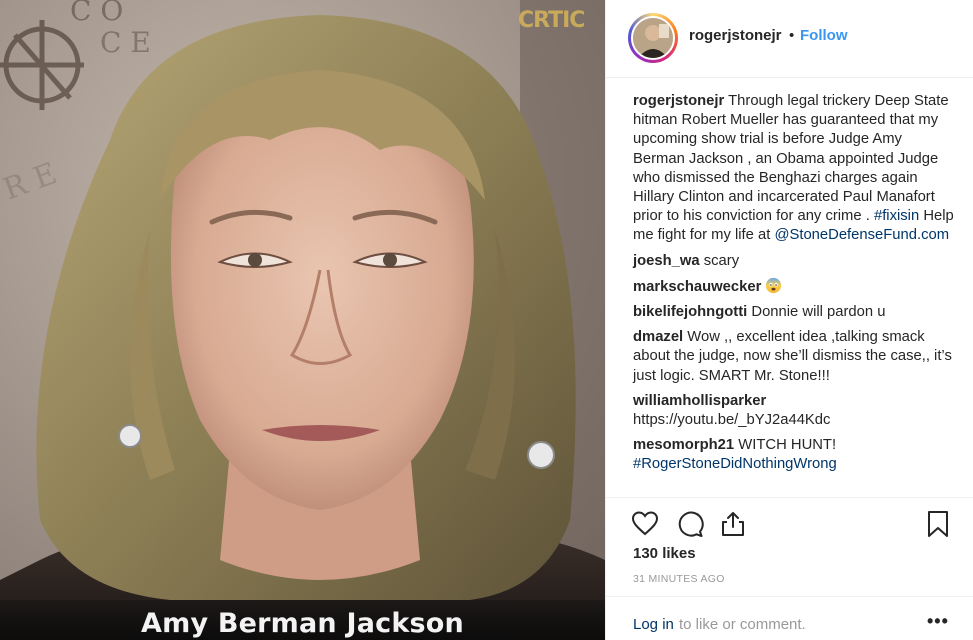 The image size is (973, 640). What do you see at coordinates (690, 312) in the screenshot?
I see `comment-username: bikelifejohngotti` at bounding box center [690, 312].